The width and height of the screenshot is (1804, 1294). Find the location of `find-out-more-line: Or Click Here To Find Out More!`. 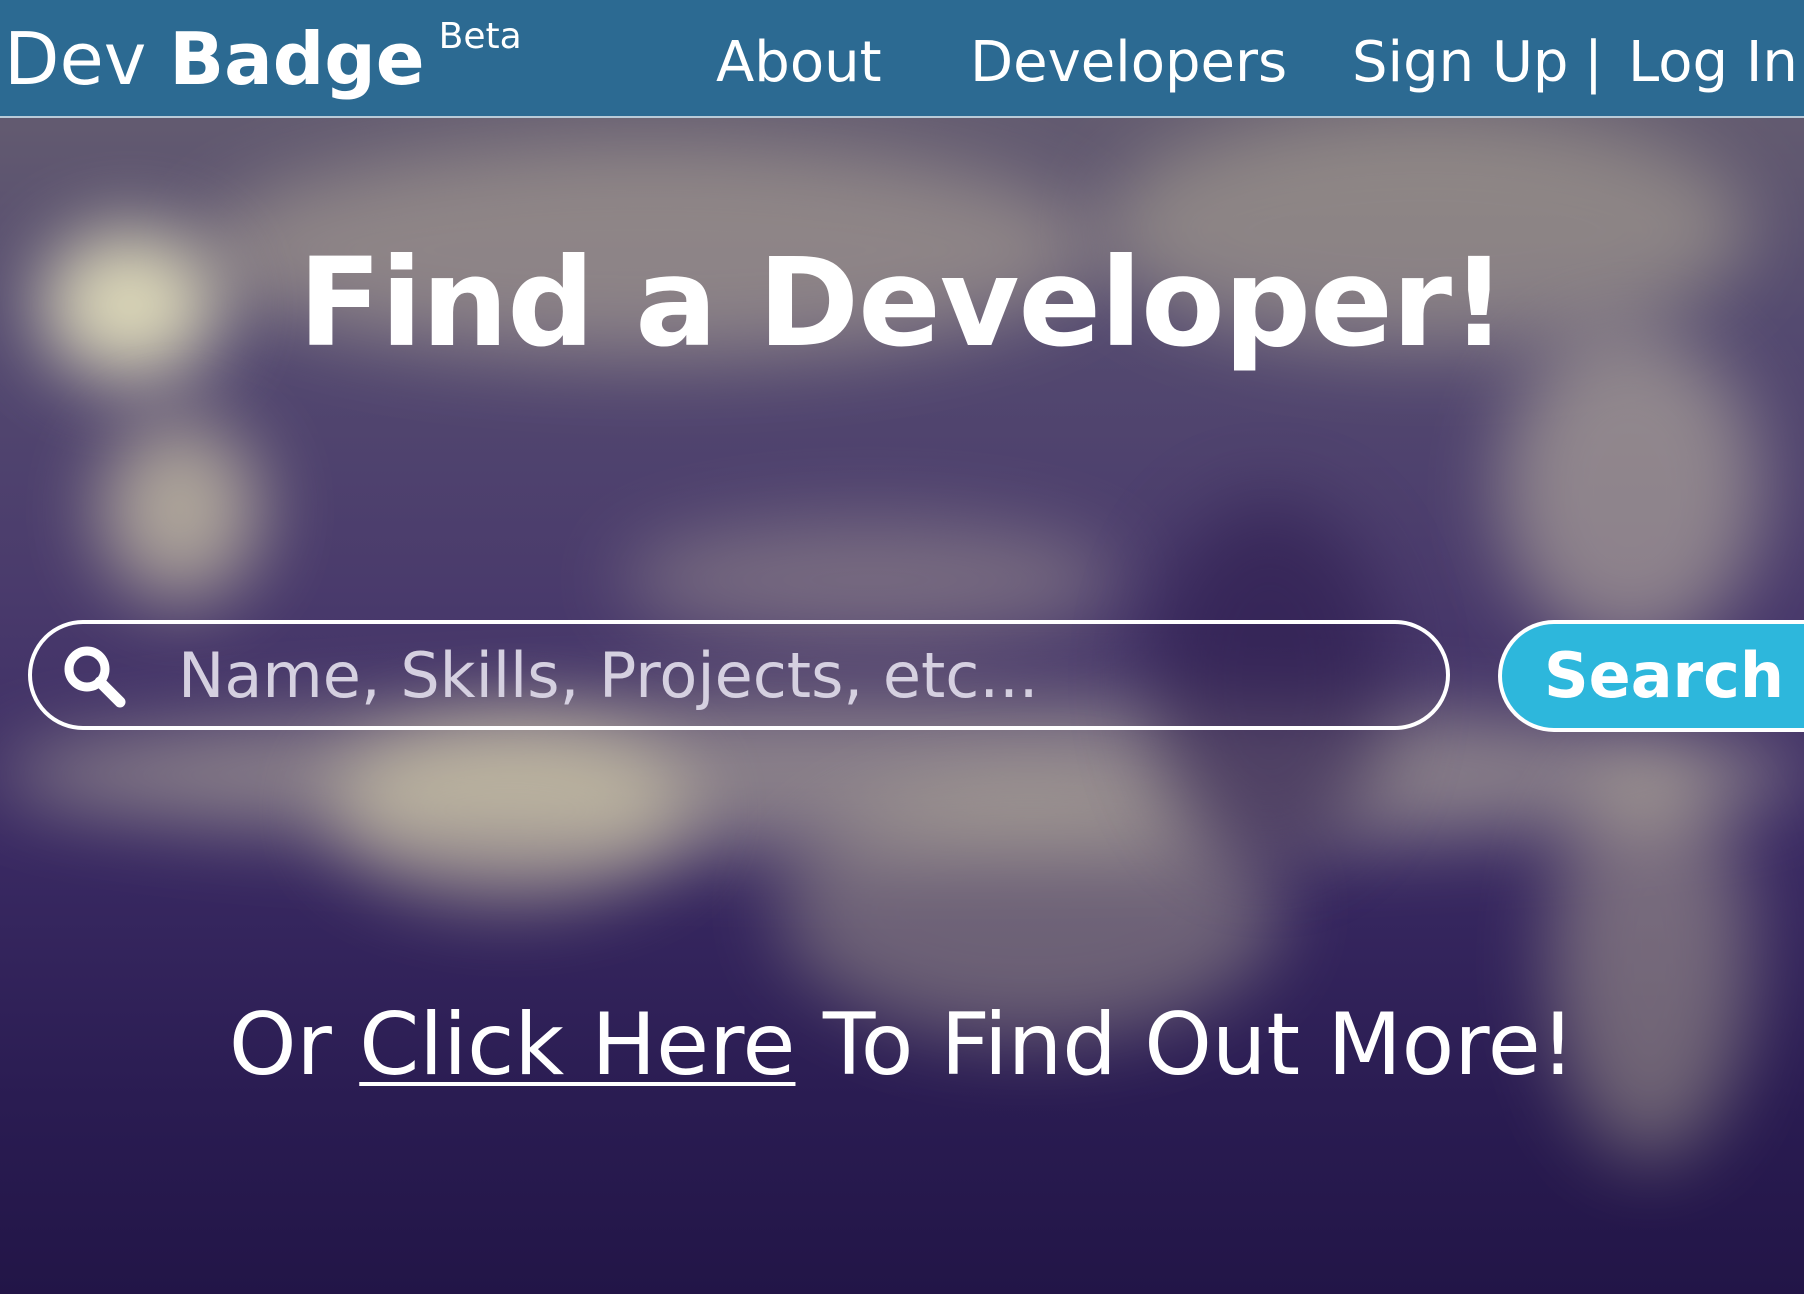

find-out-more-line: Or Click Here To Find Out More! is located at coordinates (902, 1045).